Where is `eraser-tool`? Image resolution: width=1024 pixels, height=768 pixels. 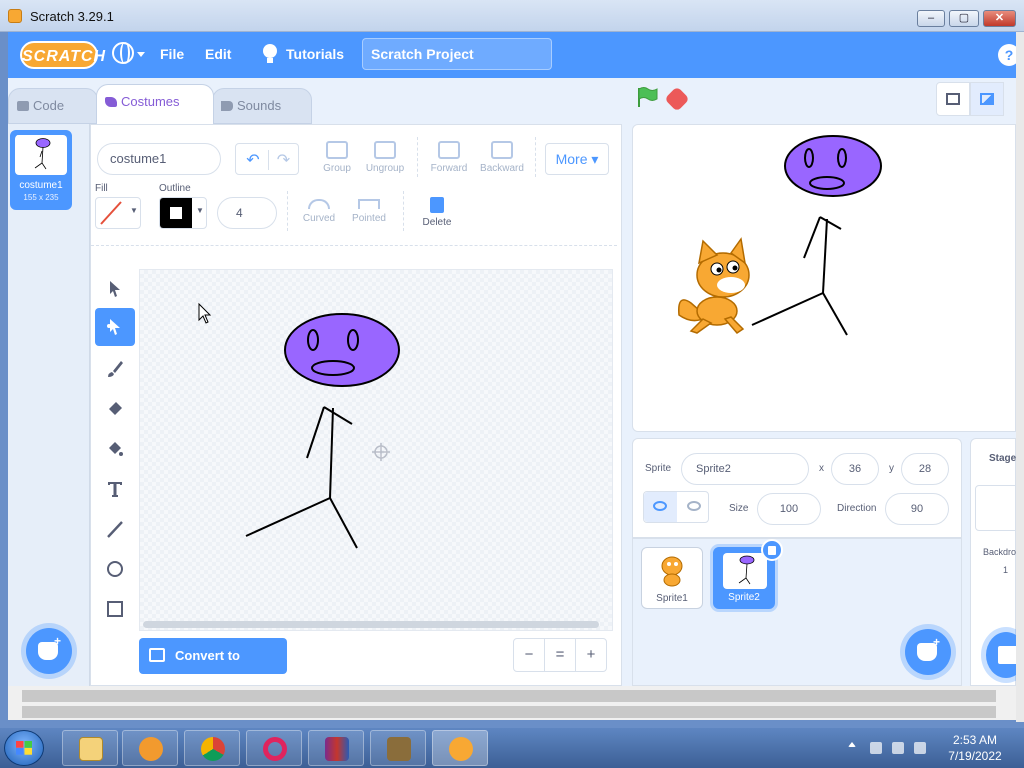 eraser-tool is located at coordinates (115, 409).